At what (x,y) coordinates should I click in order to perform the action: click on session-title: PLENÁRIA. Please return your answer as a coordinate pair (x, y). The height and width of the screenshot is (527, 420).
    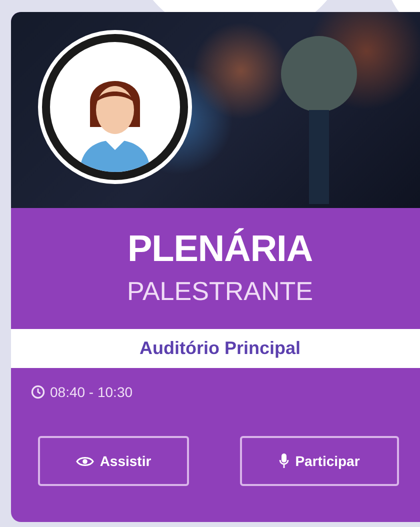
    Looking at the image, I should click on (220, 249).